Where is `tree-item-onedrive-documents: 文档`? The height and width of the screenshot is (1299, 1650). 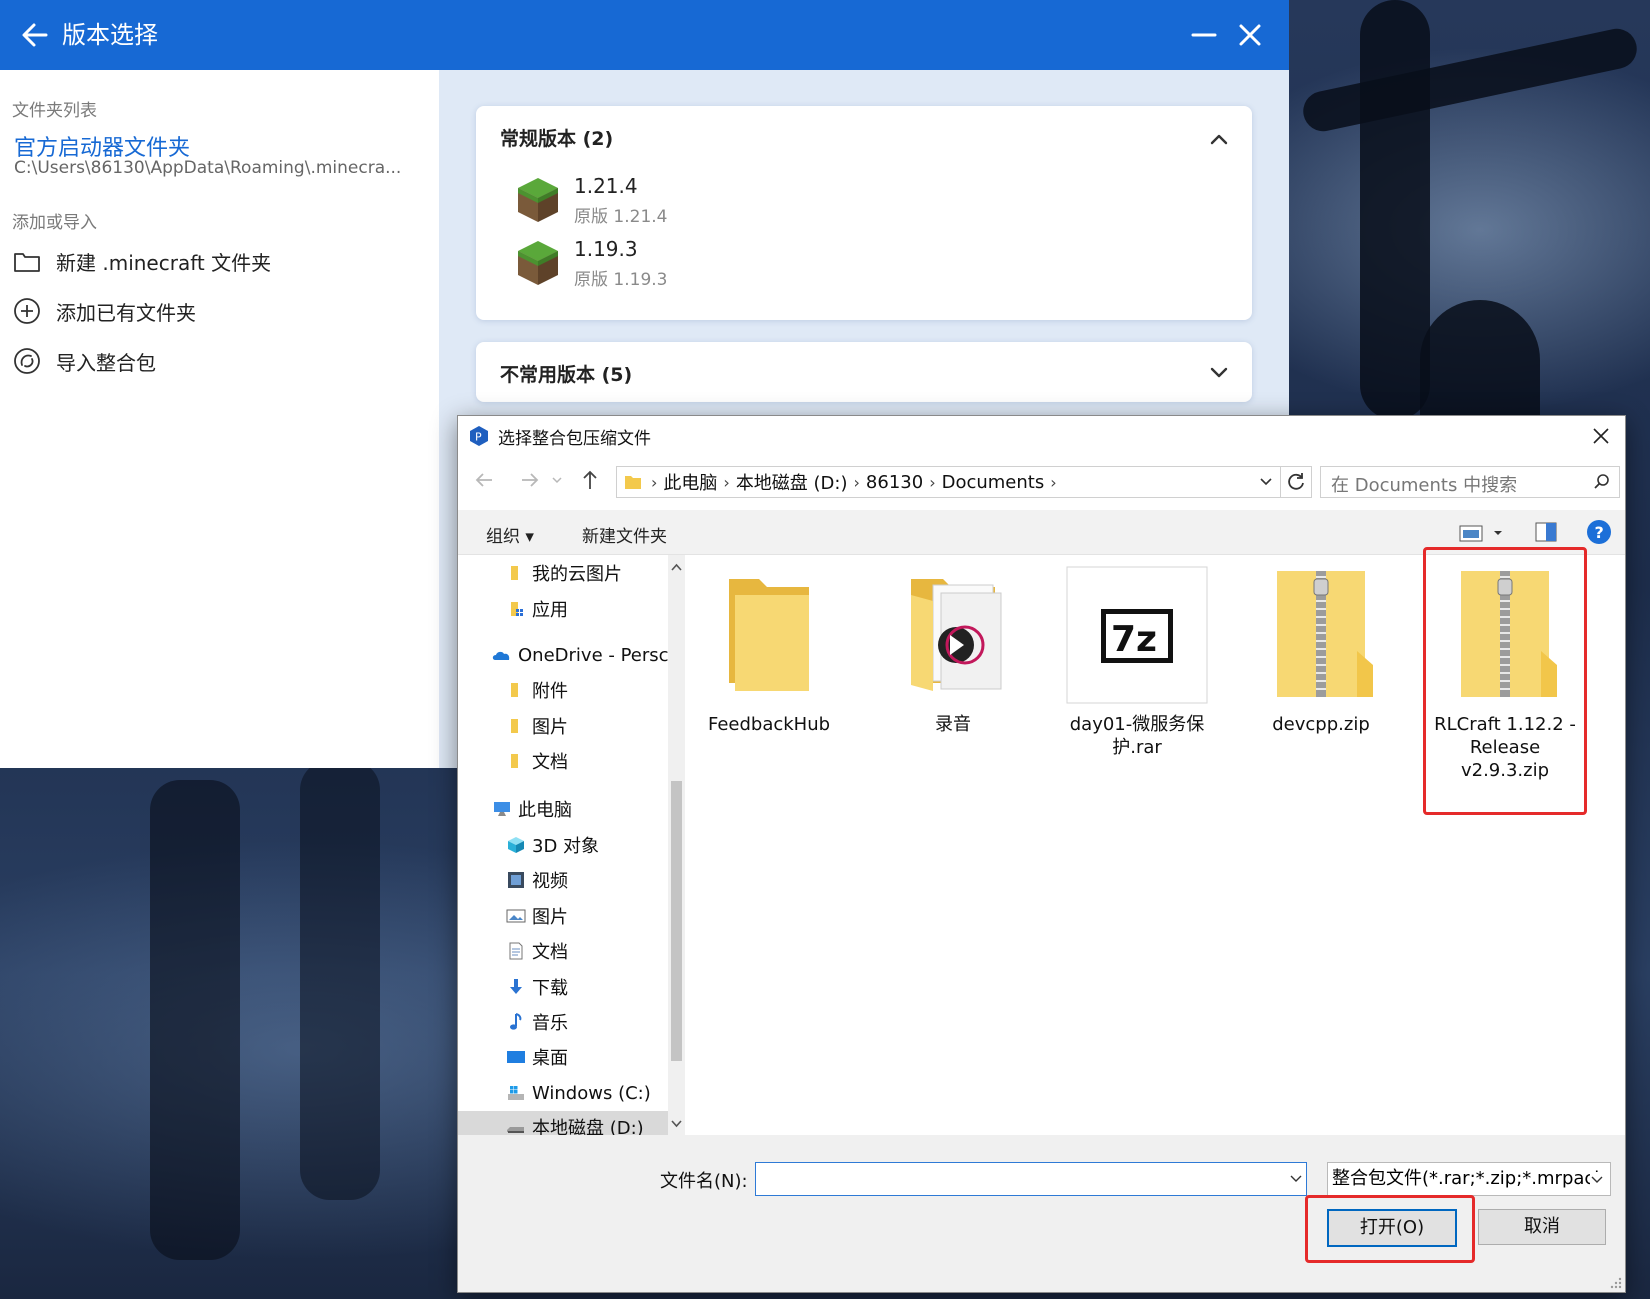
tree-item-onedrive-documents: 文档 is located at coordinates (570, 761).